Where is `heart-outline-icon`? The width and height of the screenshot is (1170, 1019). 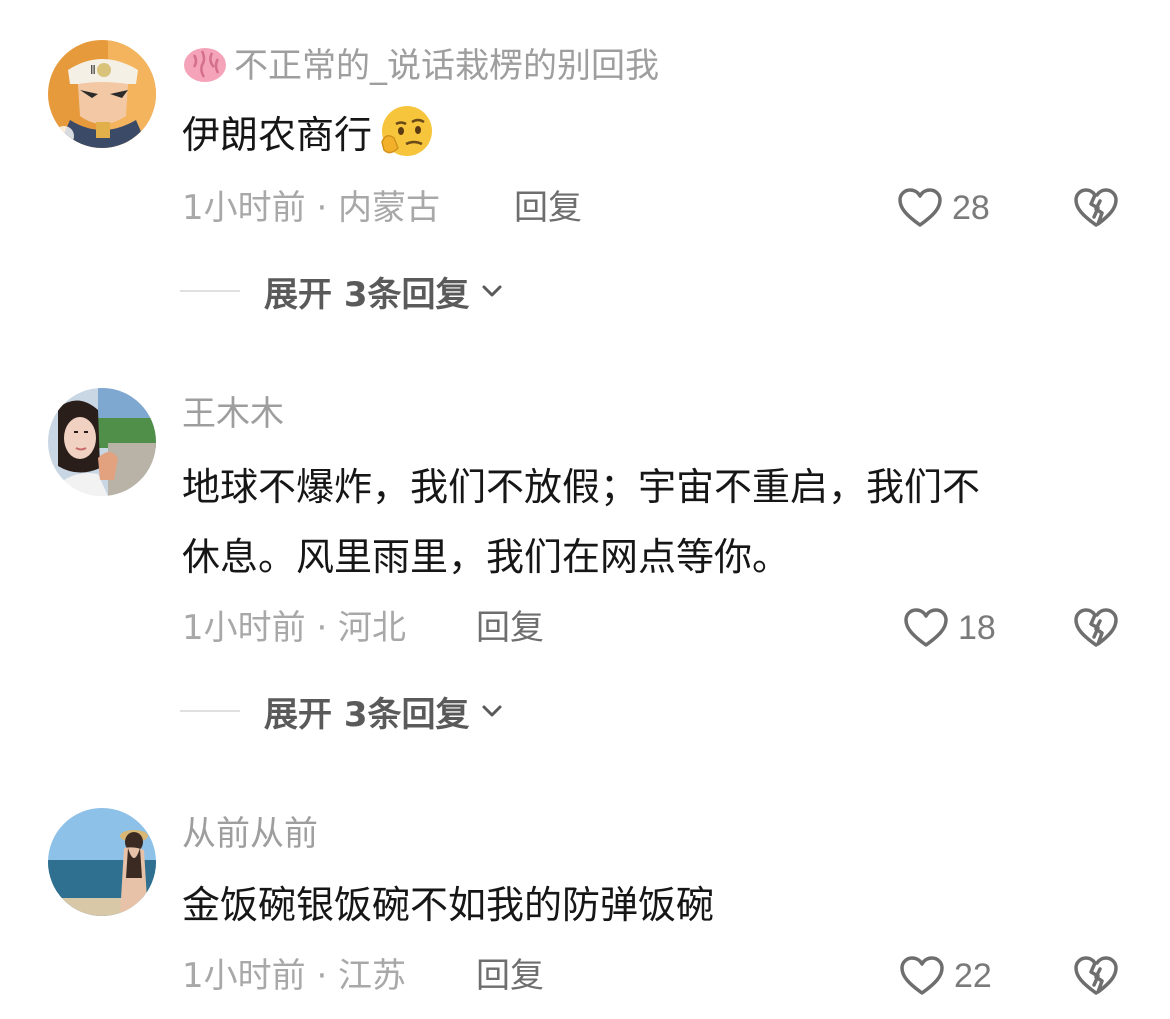
heart-outline-icon is located at coordinates (922, 975).